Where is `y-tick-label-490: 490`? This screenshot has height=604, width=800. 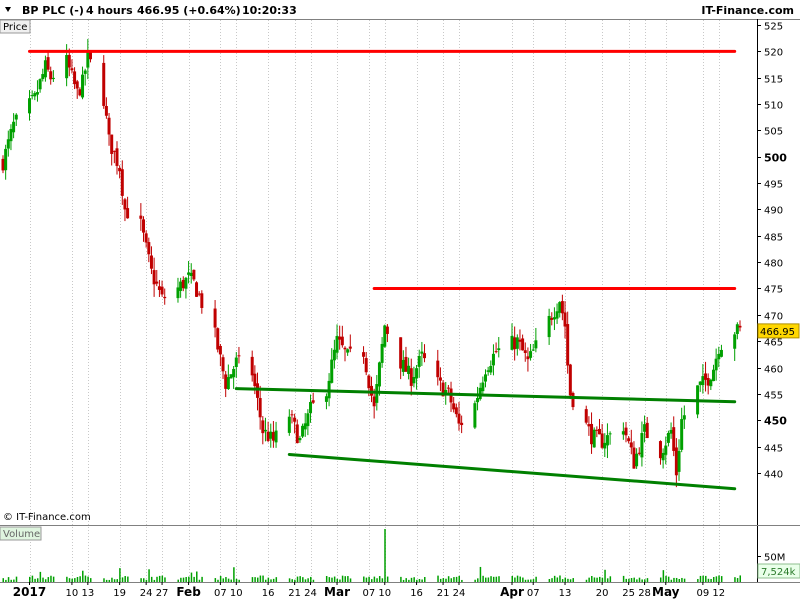 y-tick-label-490: 490 is located at coordinates (773, 211).